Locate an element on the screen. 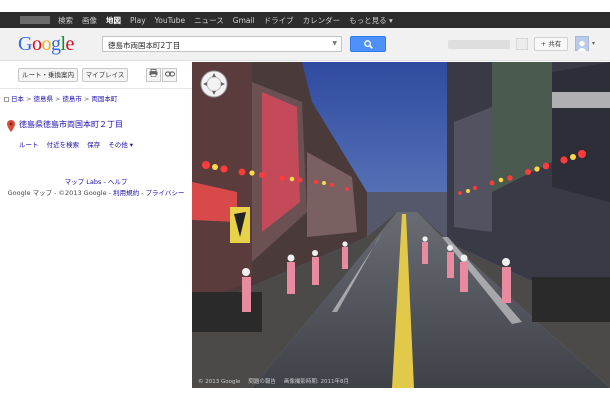  share-button: + 共有 is located at coordinates (551, 44).